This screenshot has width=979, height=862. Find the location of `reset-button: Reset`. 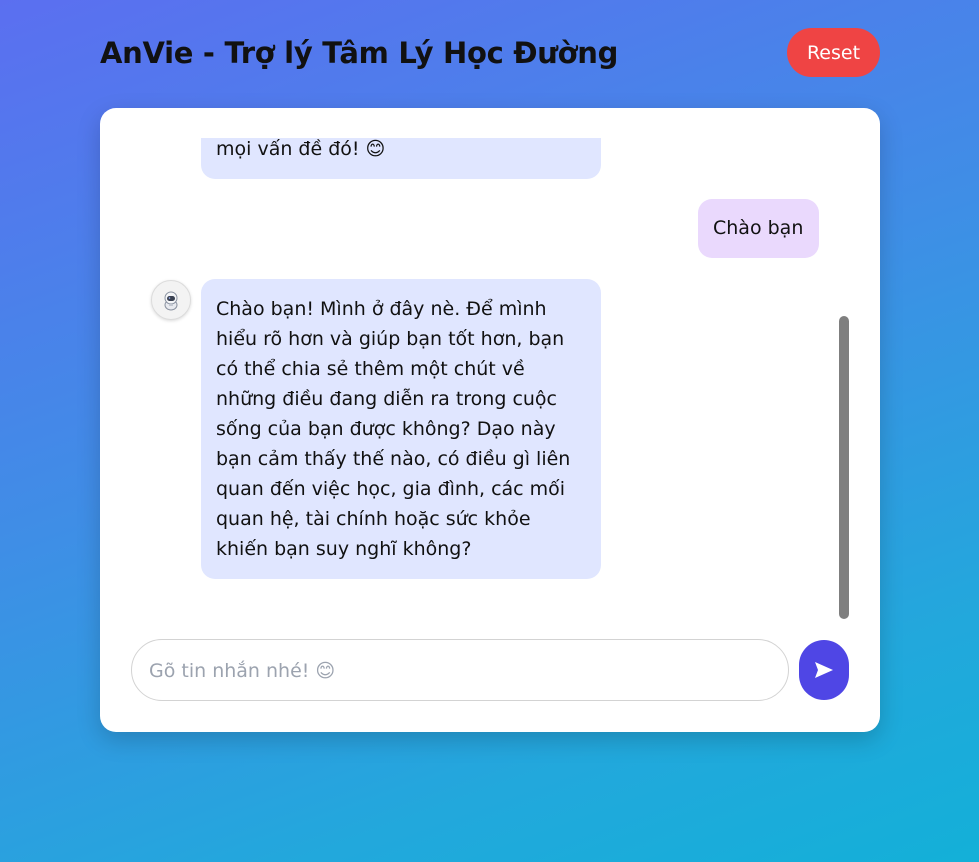

reset-button: Reset is located at coordinates (833, 52).